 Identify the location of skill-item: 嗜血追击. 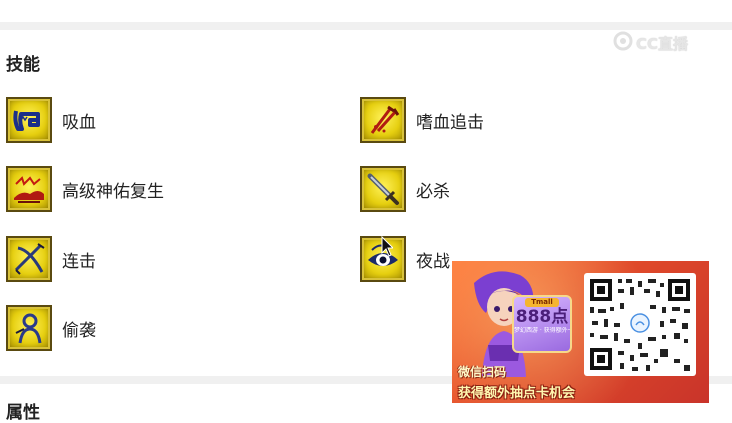
(422, 120).